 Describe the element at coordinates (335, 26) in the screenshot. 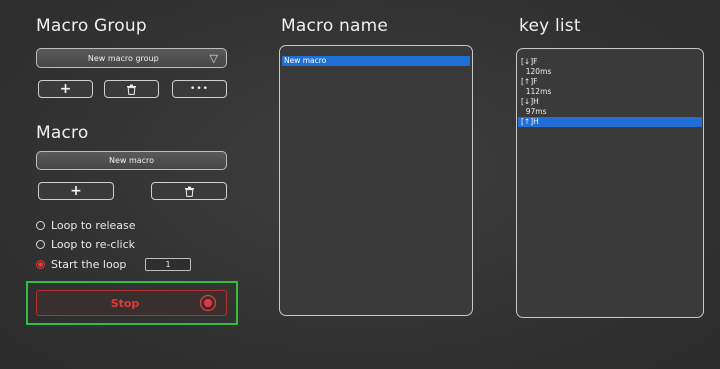

I see `macro-name-title: Macro name` at that location.